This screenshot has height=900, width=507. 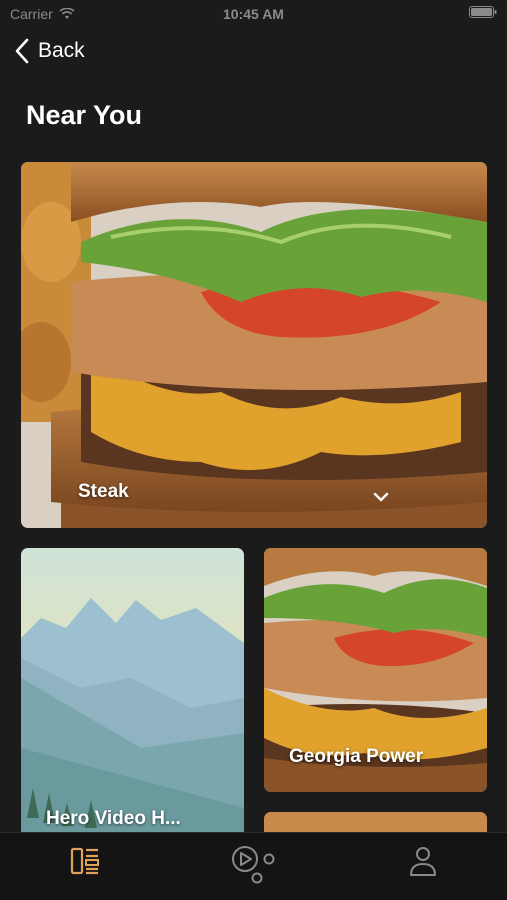 What do you see at coordinates (356, 756) in the screenshot?
I see `card-georgia-power-label: Georgia Power` at bounding box center [356, 756].